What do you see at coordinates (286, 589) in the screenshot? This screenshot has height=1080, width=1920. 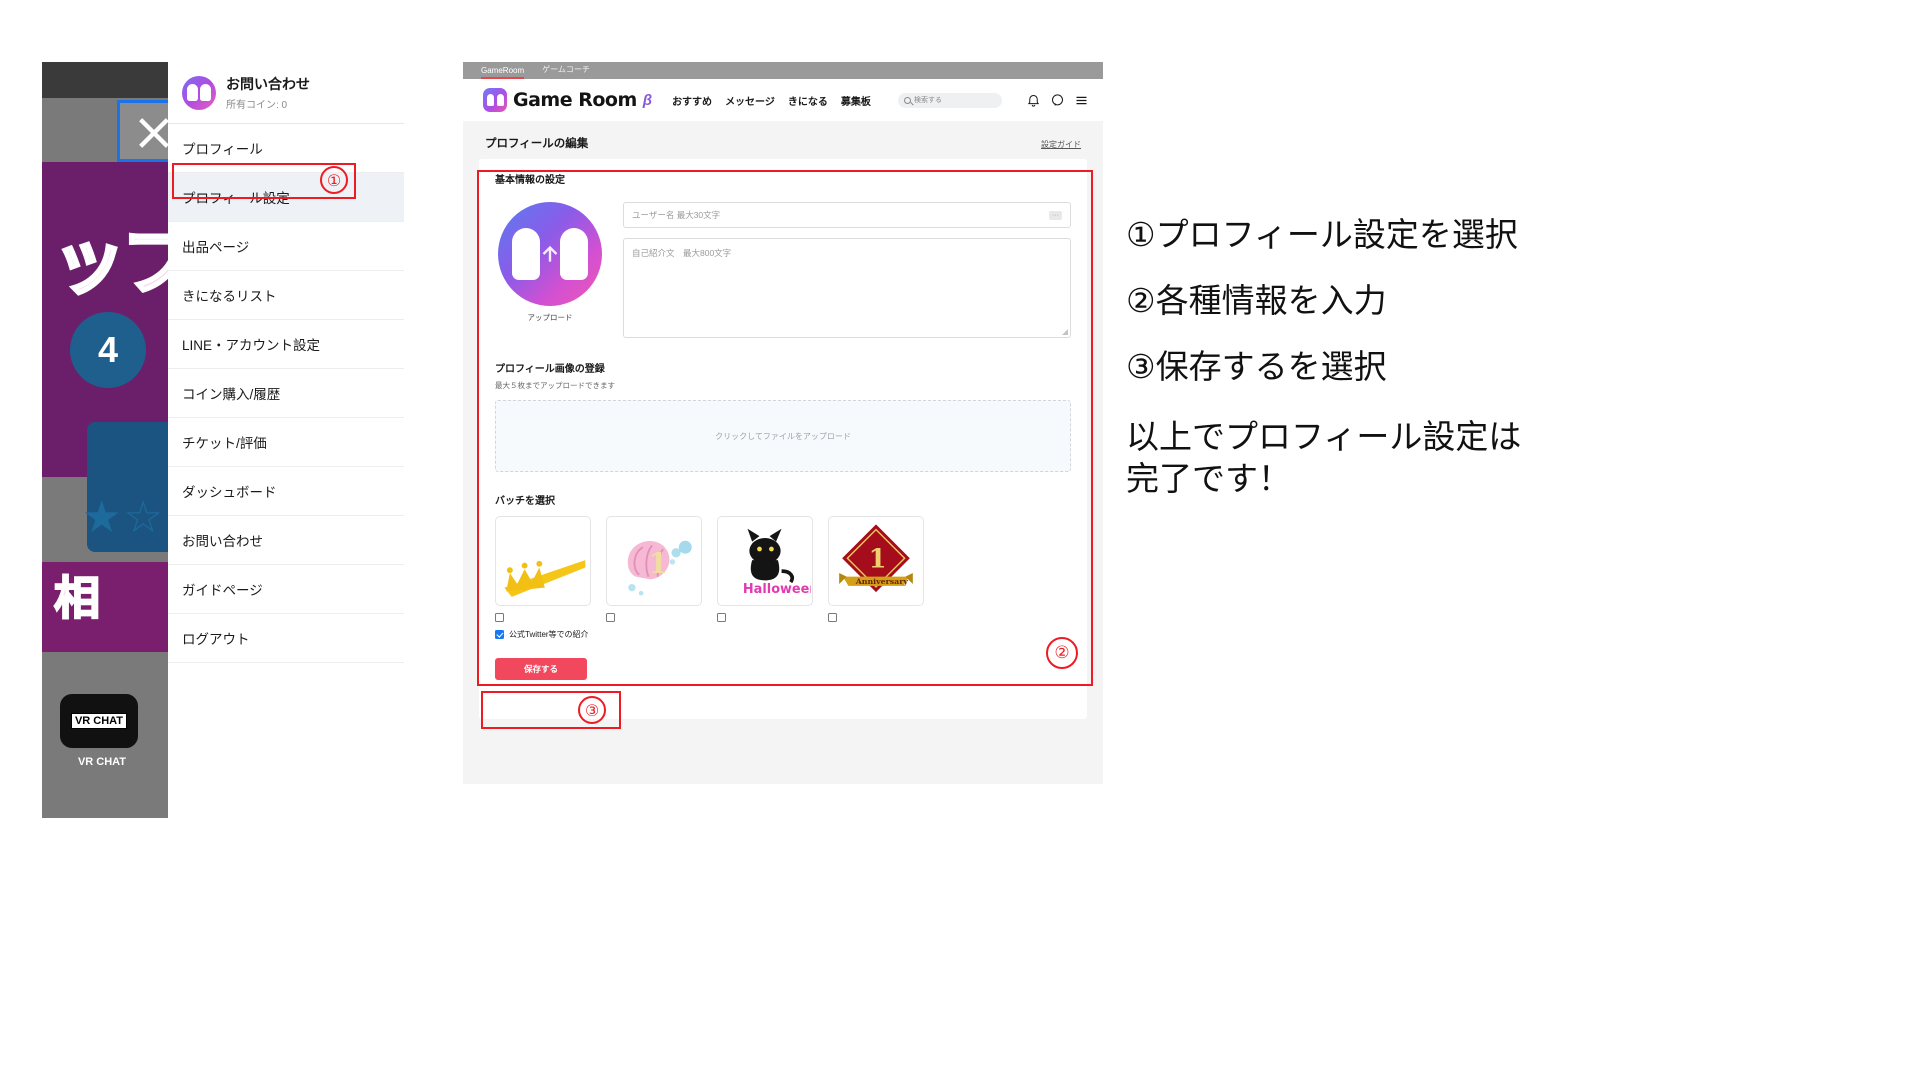 I see `menu-item-9: ガイドページ` at bounding box center [286, 589].